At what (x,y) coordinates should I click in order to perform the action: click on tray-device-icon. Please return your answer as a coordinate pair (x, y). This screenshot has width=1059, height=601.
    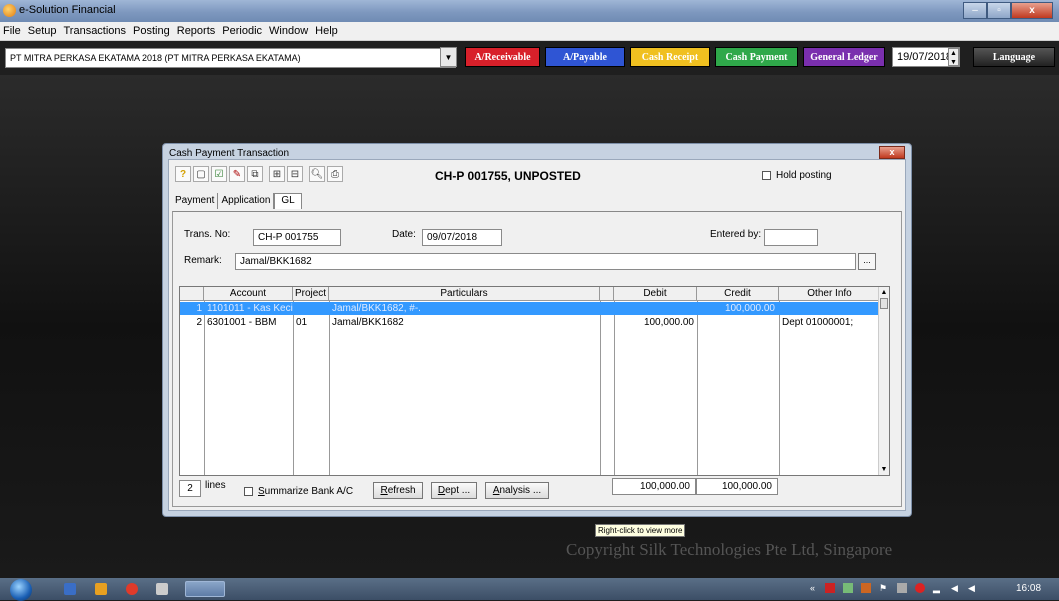
    Looking at the image, I should click on (902, 588).